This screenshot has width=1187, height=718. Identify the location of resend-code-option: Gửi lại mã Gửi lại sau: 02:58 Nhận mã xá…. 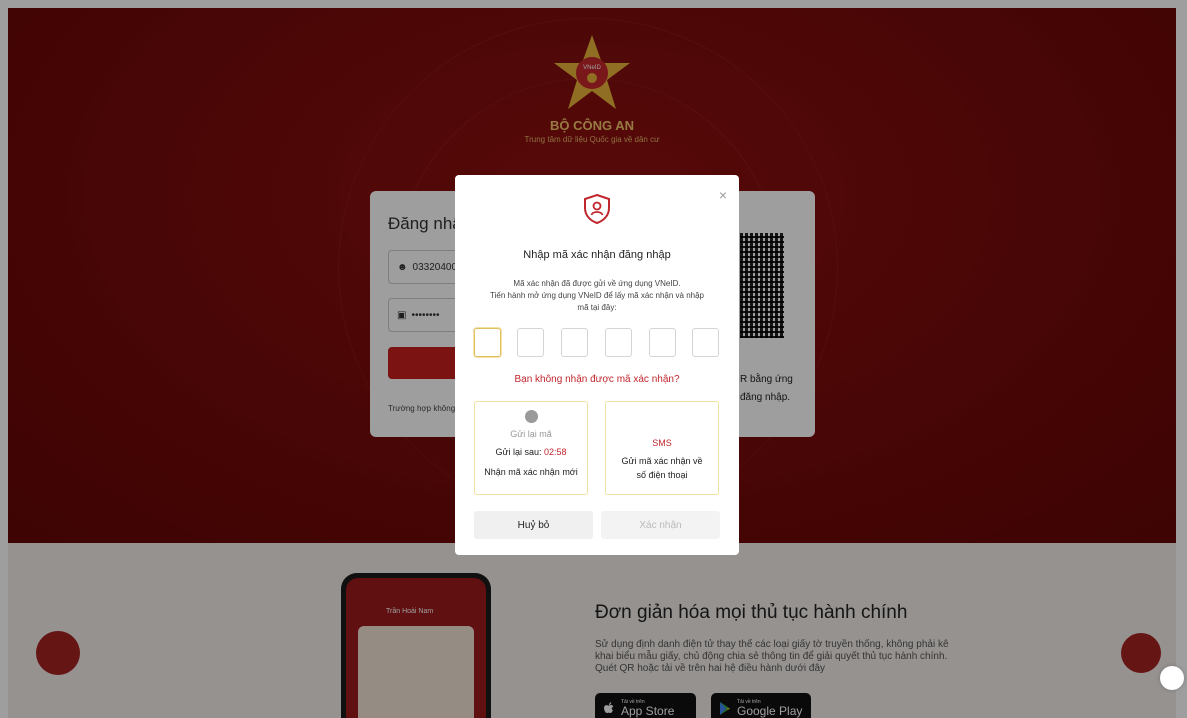
(531, 448).